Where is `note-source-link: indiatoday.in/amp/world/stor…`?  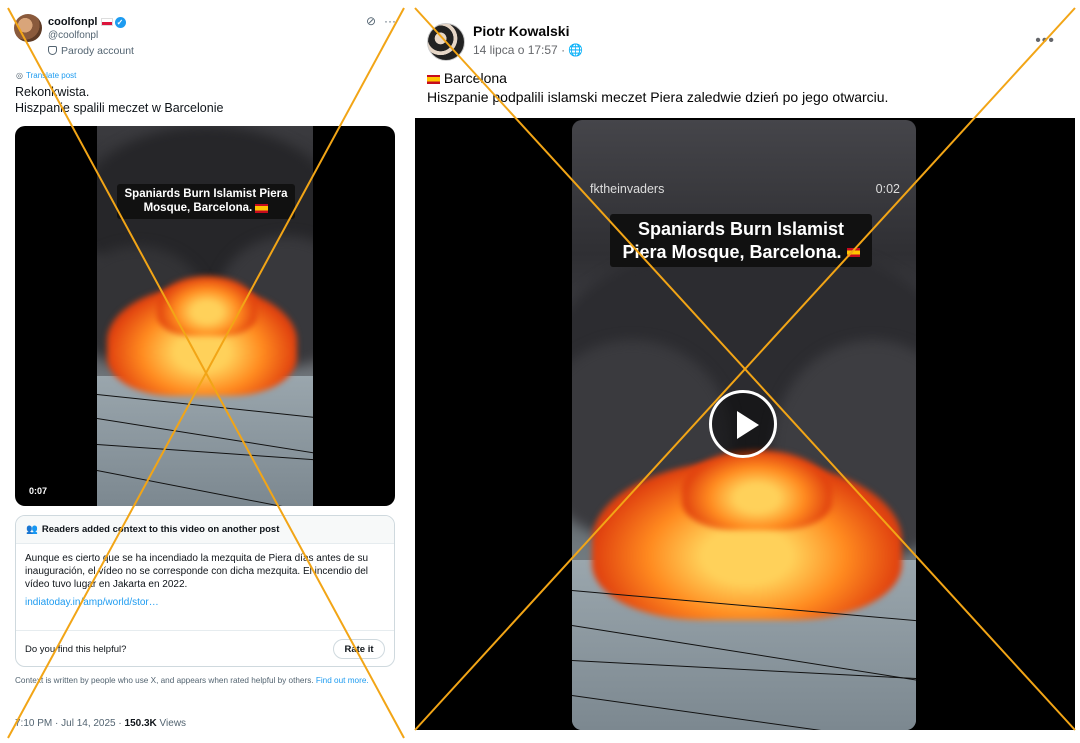 note-source-link: indiatoday.in/amp/world/stor… is located at coordinates (205, 599).